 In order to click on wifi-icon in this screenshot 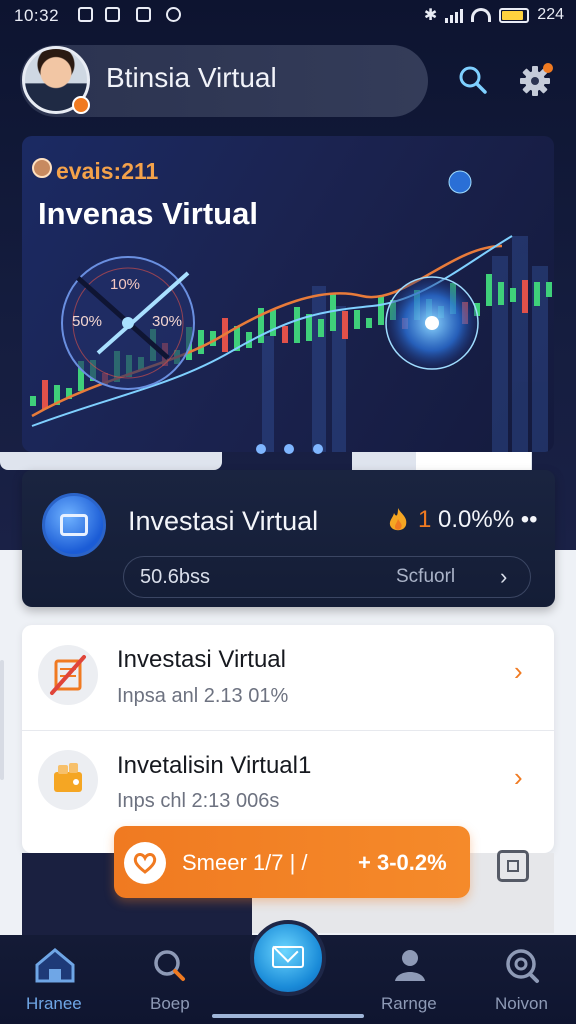, I will do `click(481, 15)`.